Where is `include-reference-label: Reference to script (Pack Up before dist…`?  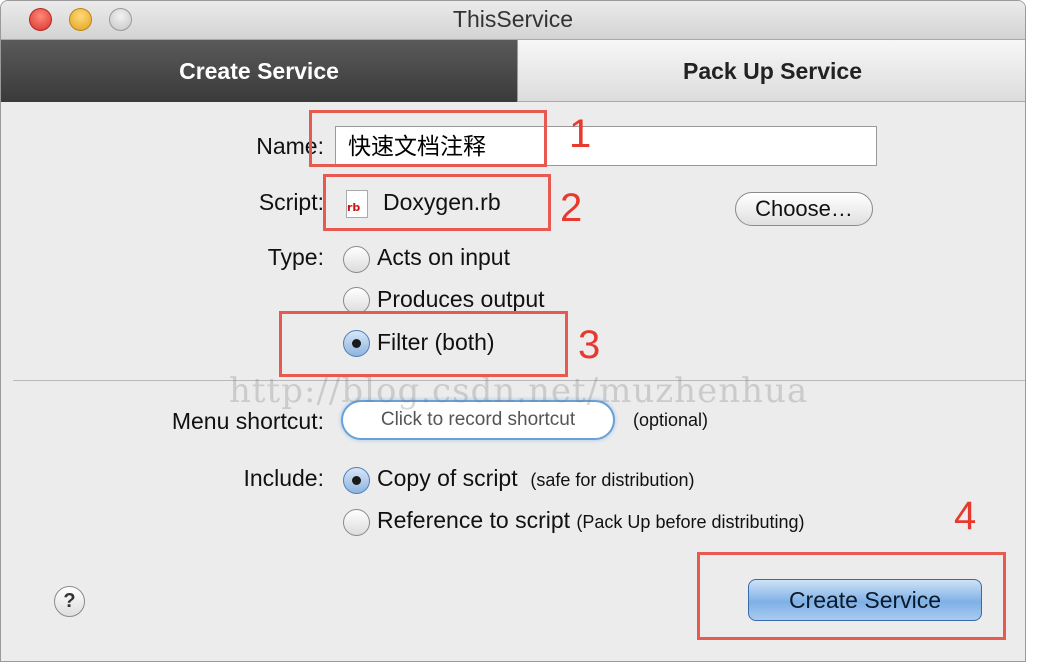
include-reference-label: Reference to script (Pack Up before dist… is located at coordinates (591, 520).